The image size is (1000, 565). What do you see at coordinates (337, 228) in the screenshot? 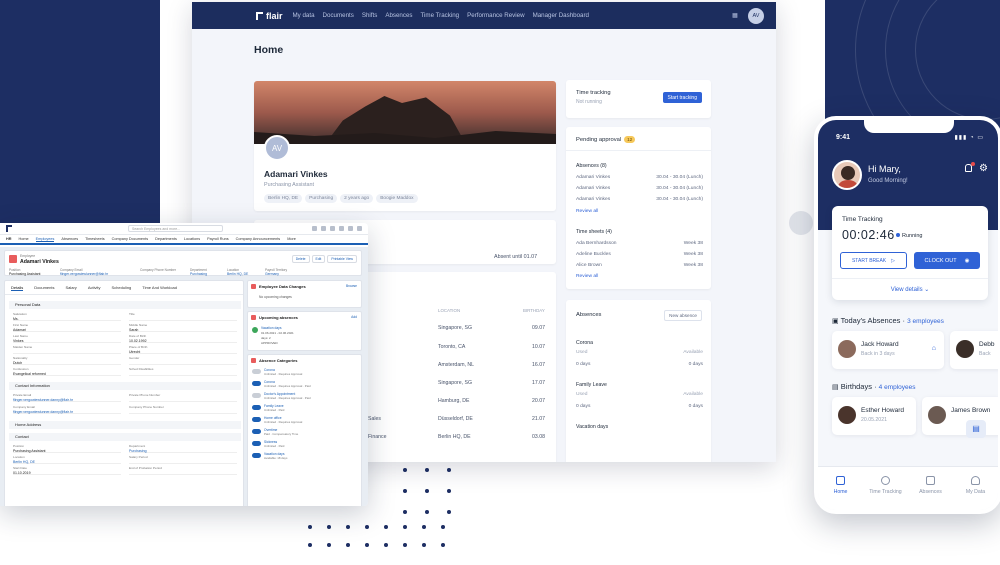
I see `sf-header-icons` at bounding box center [337, 228].